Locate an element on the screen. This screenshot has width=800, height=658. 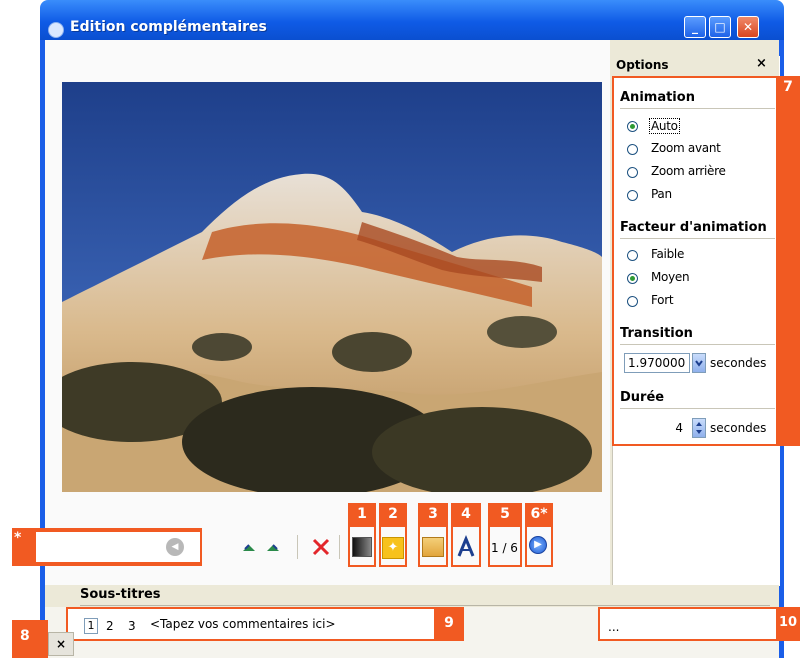
annotation-label-7: 7 is located at coordinates (788, 87).